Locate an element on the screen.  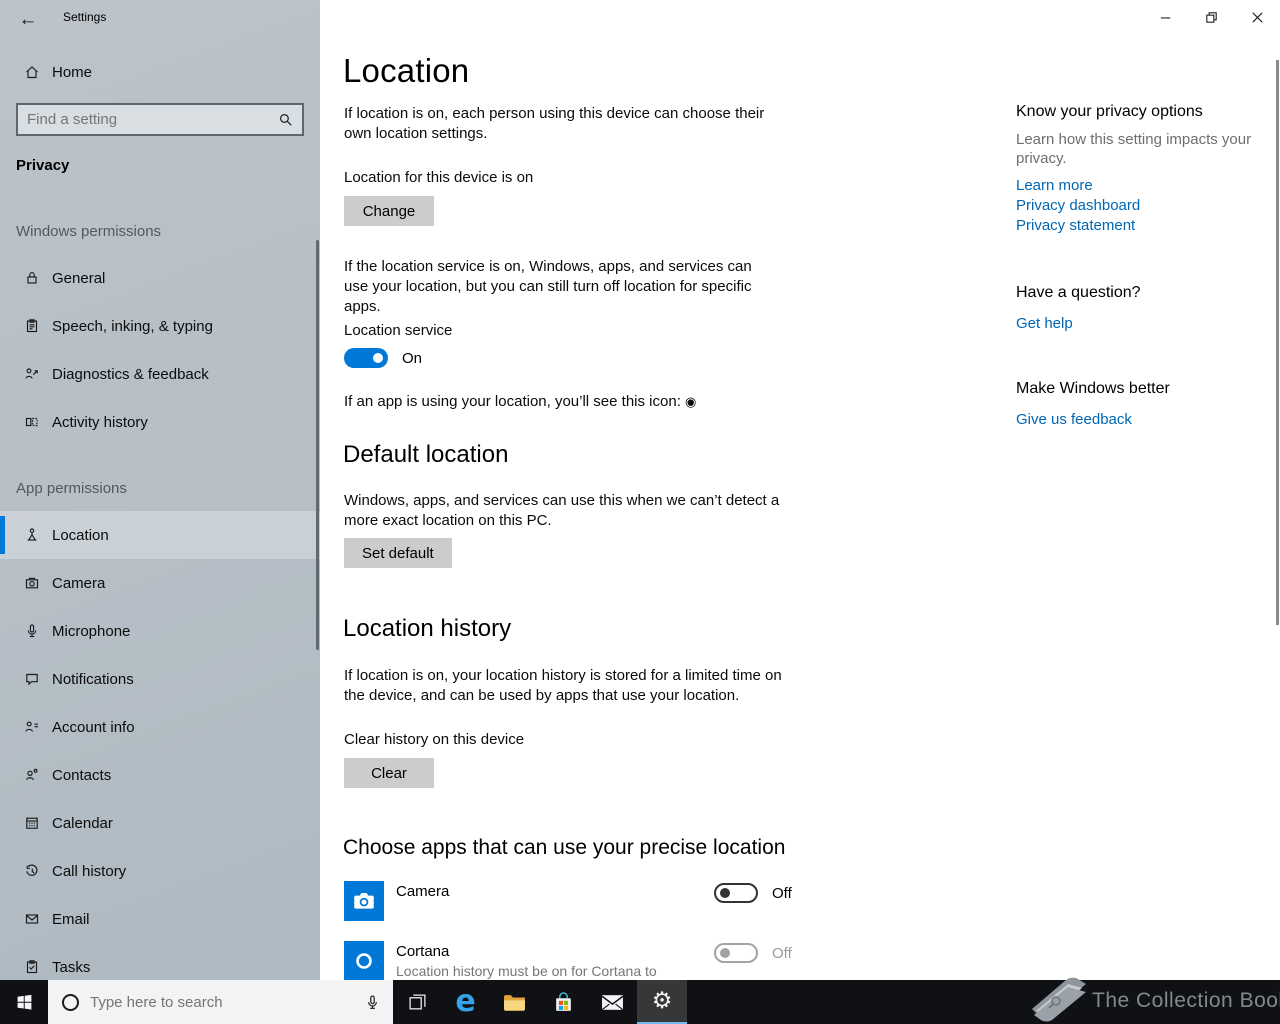
service-label: Location service is located at coordinates (398, 330).